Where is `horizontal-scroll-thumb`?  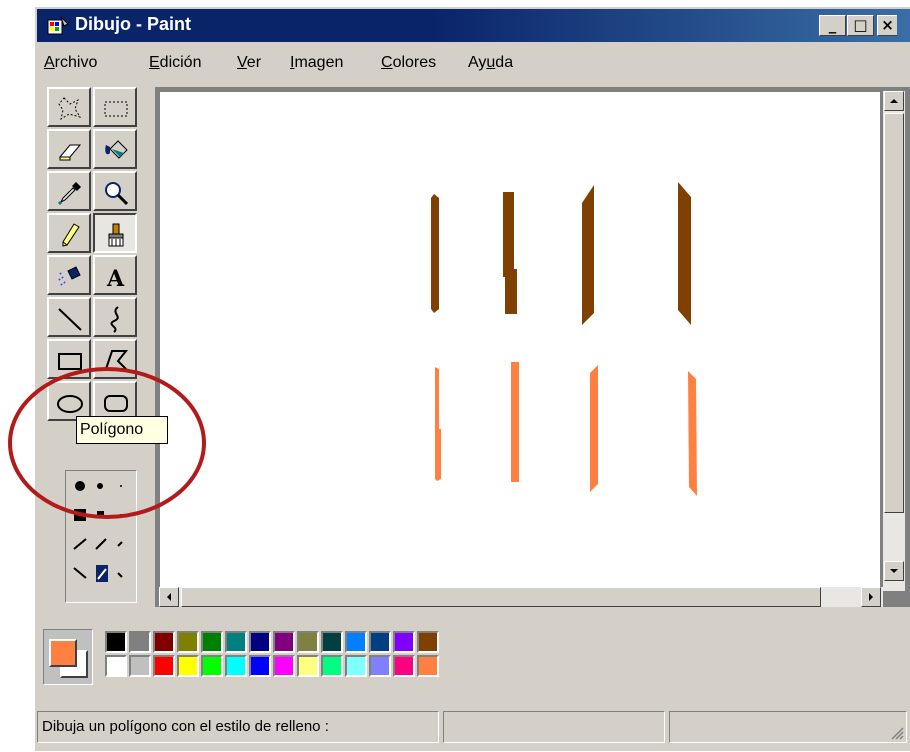
horizontal-scroll-thumb is located at coordinates (501, 597).